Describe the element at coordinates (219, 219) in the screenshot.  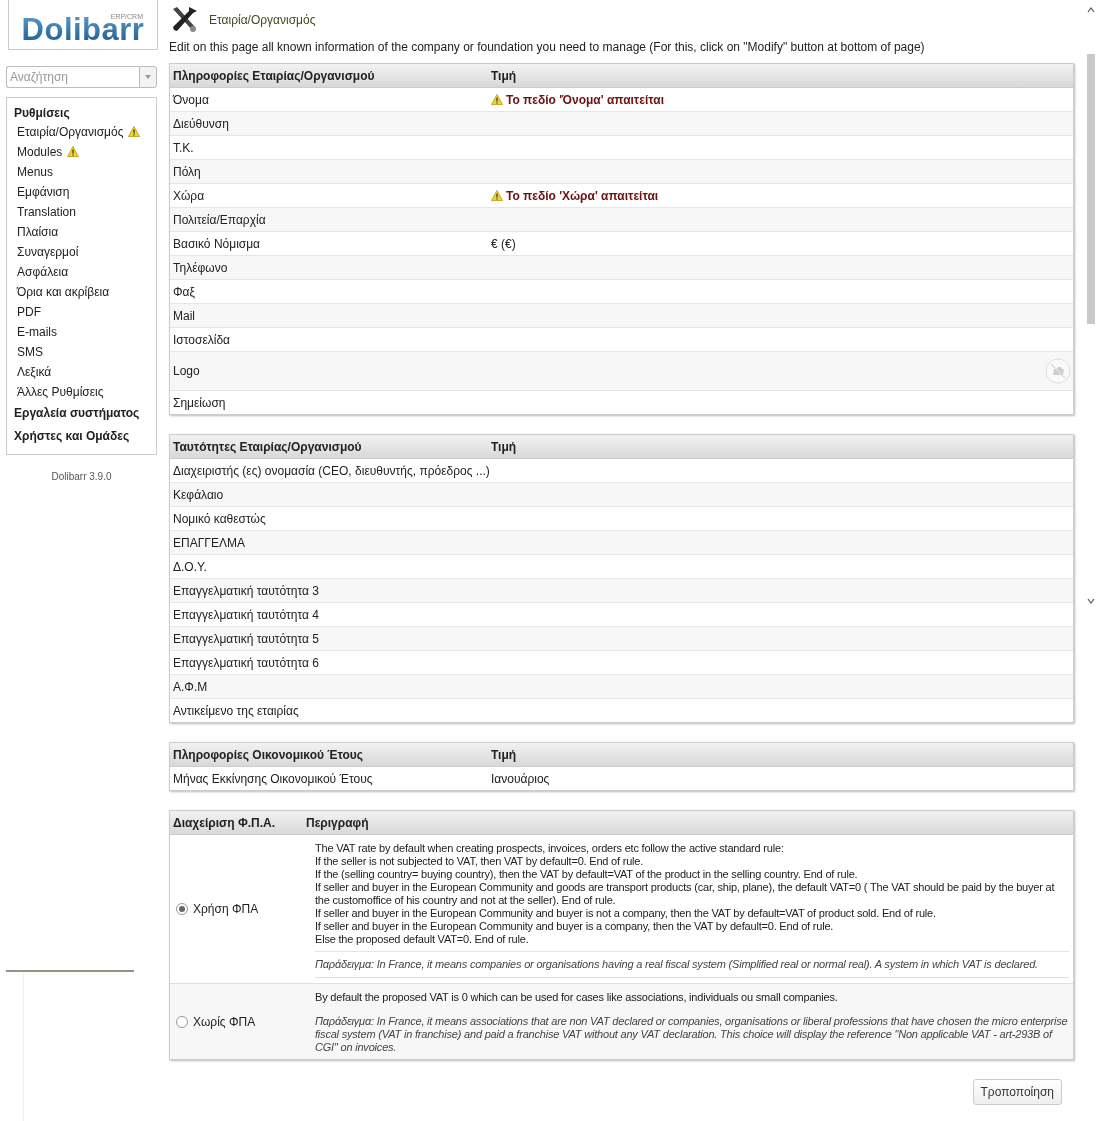
I see `row-label: Πολιτεία/Επαρχία` at that location.